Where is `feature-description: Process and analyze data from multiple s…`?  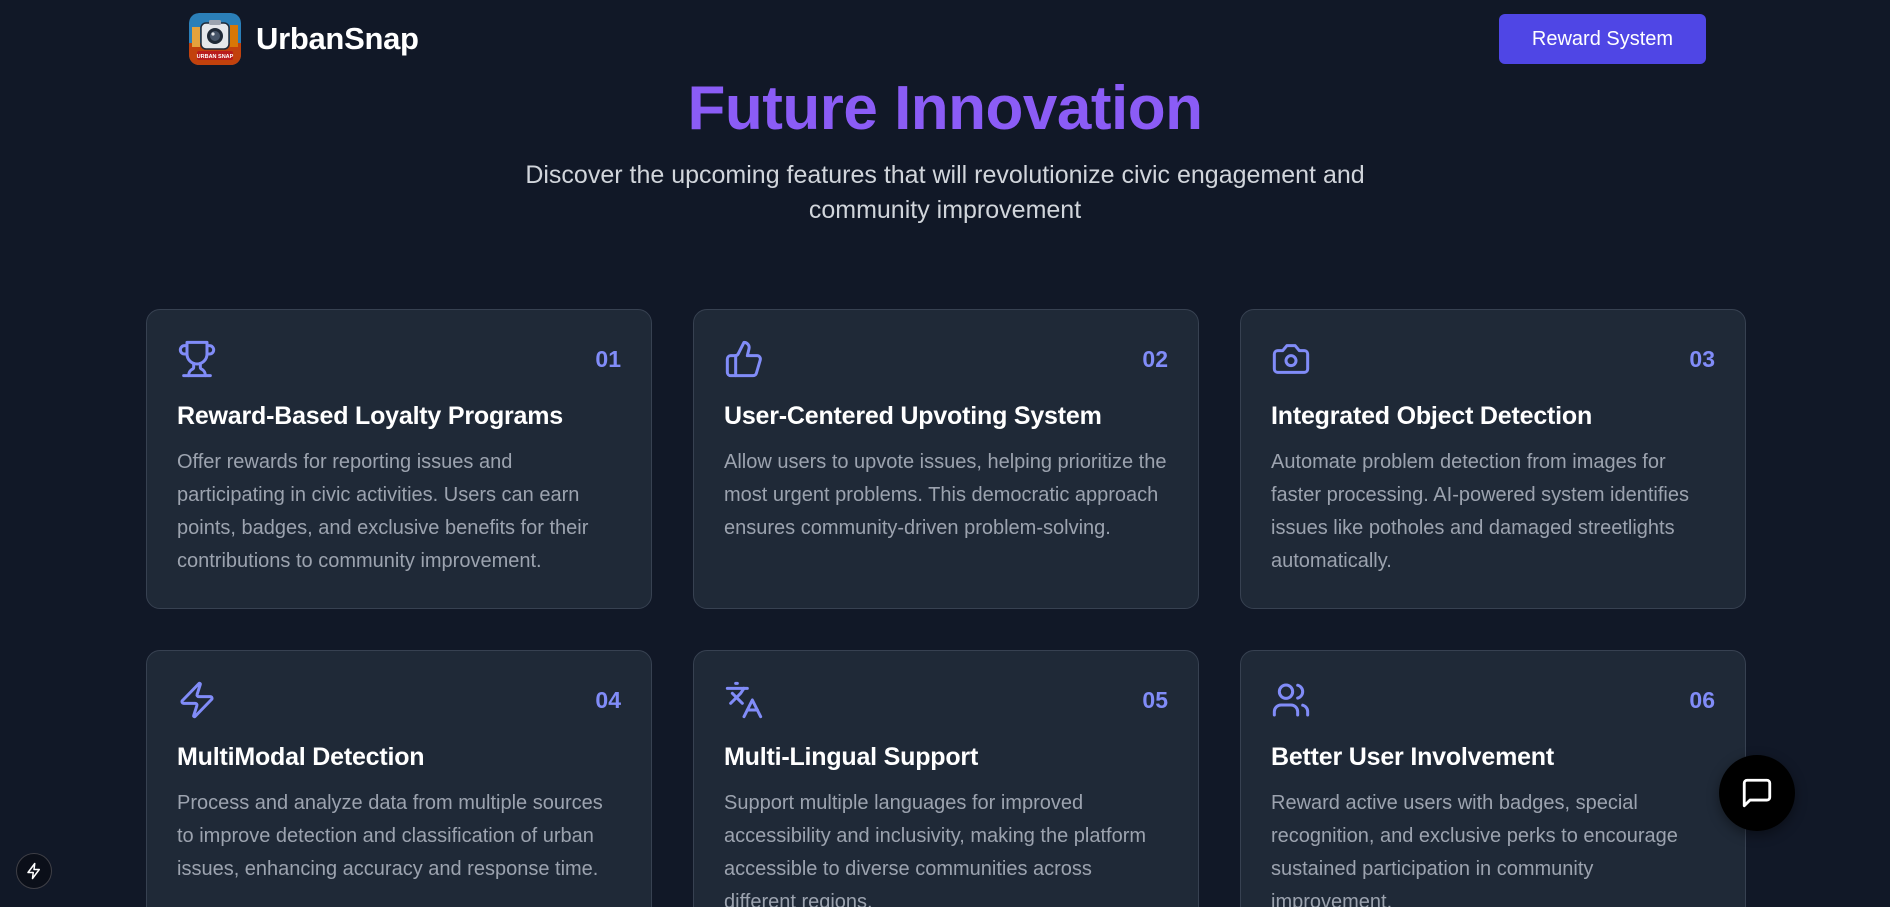
feature-description: Process and analyze data from multiple s… is located at coordinates (390, 836).